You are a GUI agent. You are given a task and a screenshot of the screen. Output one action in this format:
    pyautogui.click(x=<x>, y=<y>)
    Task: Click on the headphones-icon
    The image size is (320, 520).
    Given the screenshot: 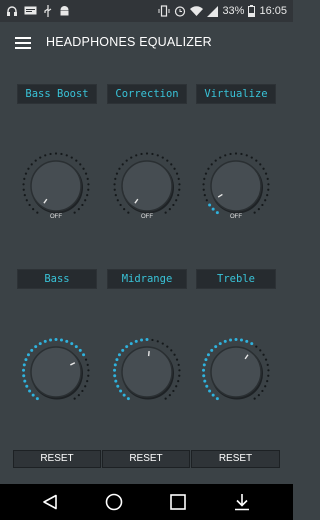 What is the action you would take?
    pyautogui.click(x=12, y=11)
    